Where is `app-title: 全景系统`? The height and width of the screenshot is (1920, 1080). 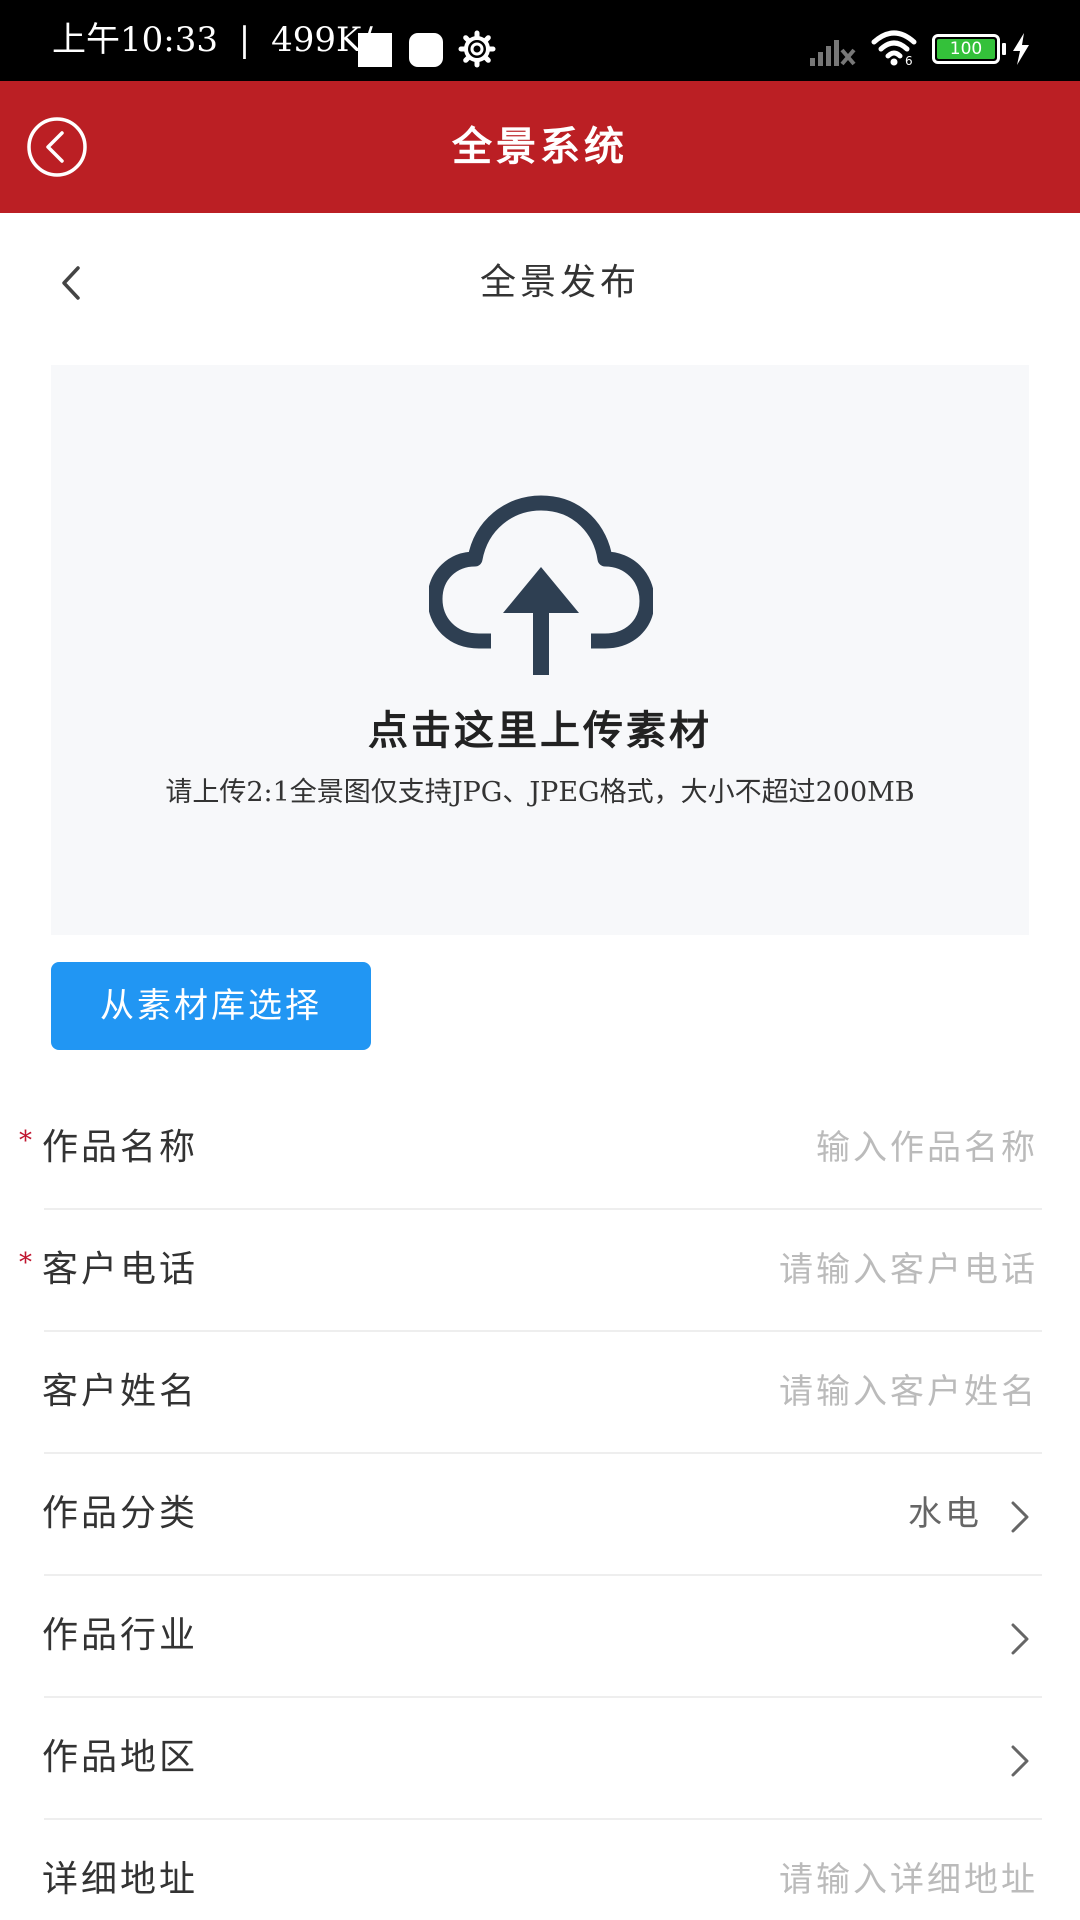
app-title: 全景系统 is located at coordinates (540, 146).